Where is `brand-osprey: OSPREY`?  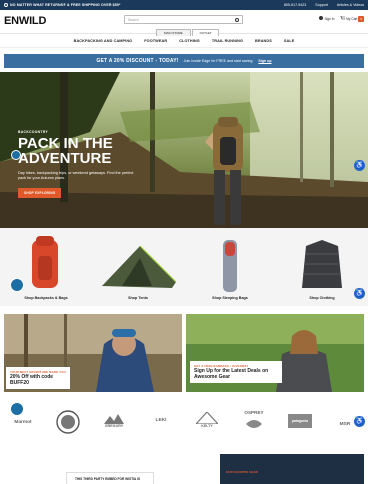
brand-osprey: OSPREY is located at coordinates (254, 412).